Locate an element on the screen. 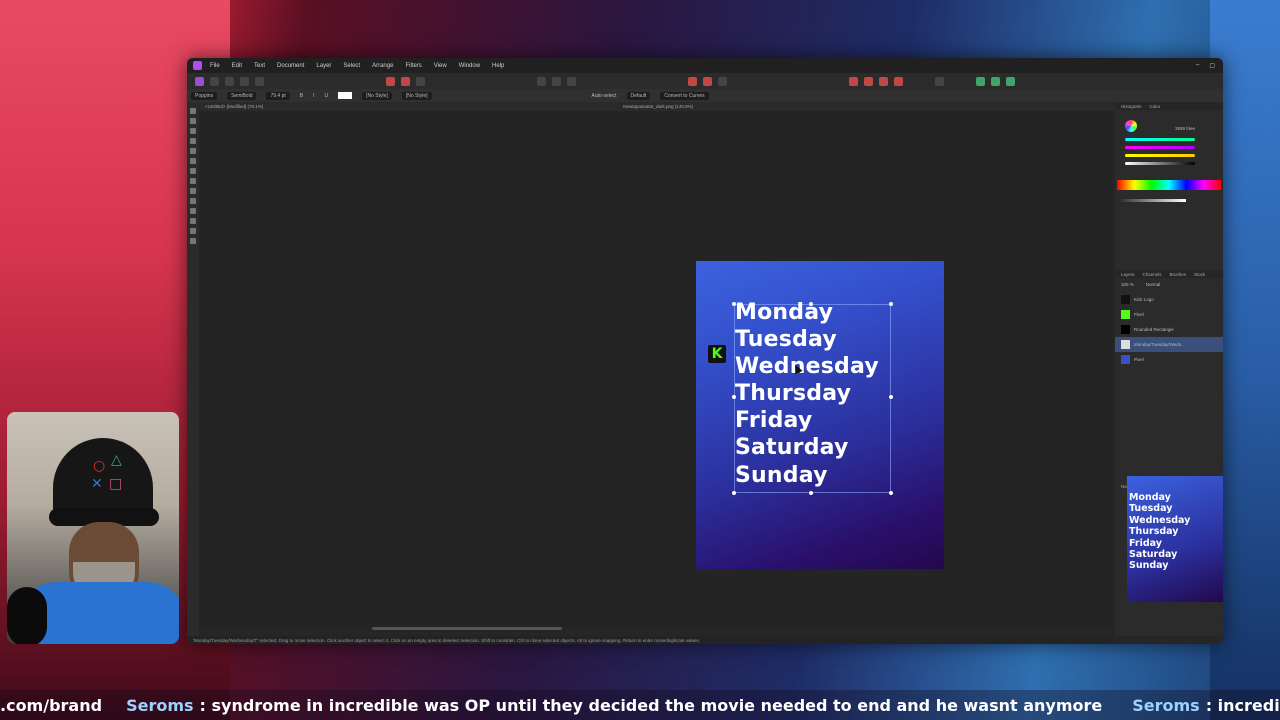 Image resolution: width=1280 pixels, height=720 pixels. tab-histogram: Histogram is located at coordinates (1131, 106).